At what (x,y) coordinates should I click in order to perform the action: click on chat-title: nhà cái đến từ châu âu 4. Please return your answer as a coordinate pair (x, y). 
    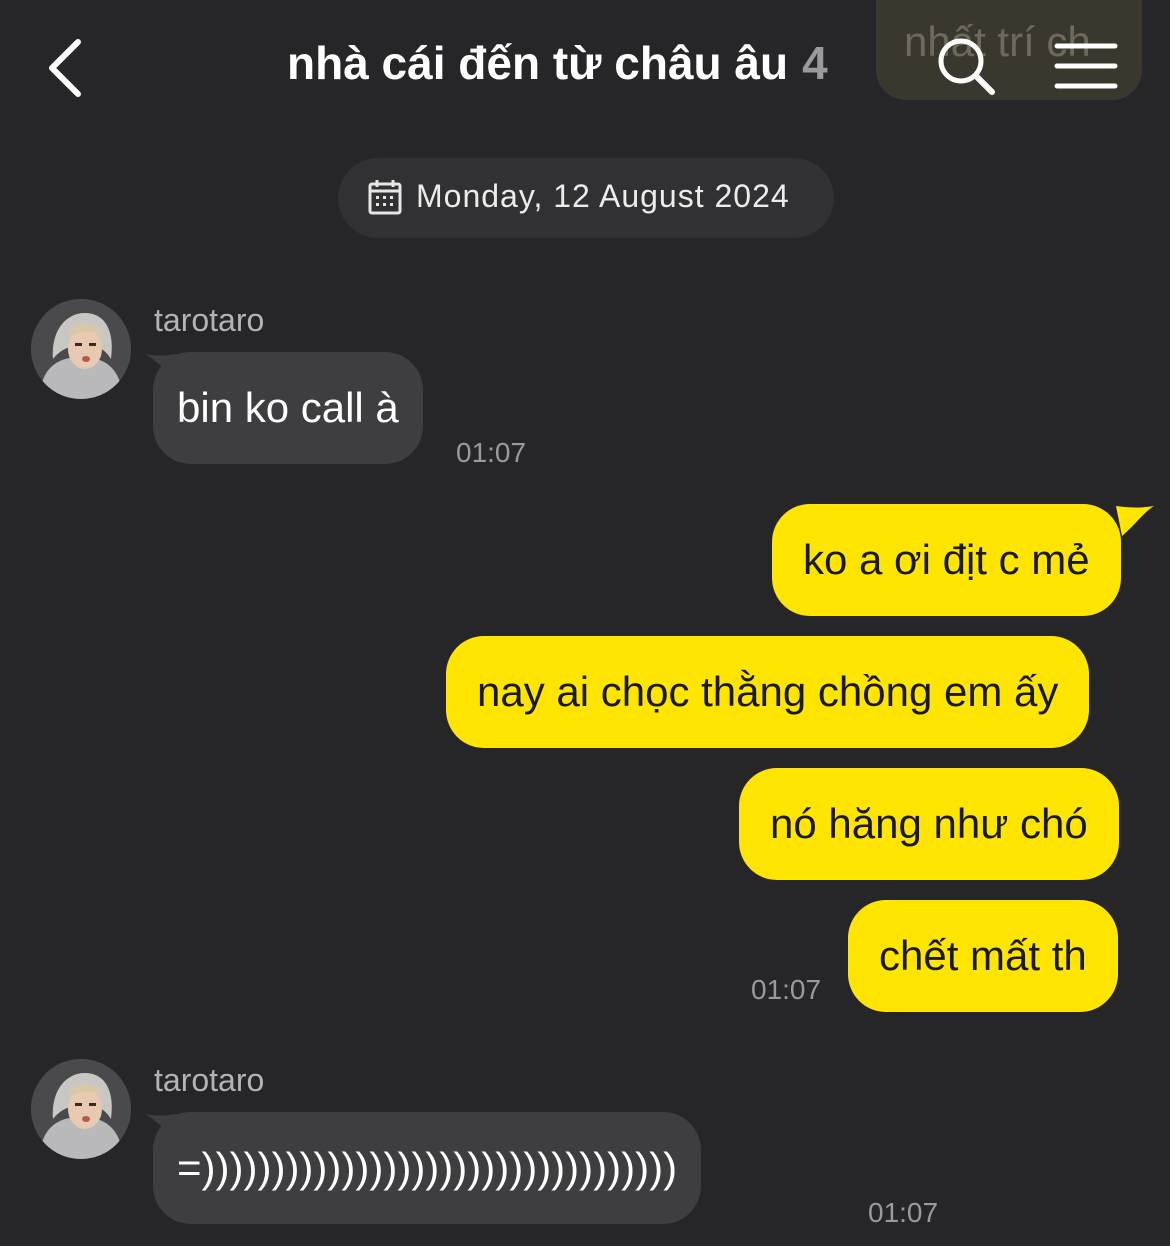
    Looking at the image, I should click on (557, 68).